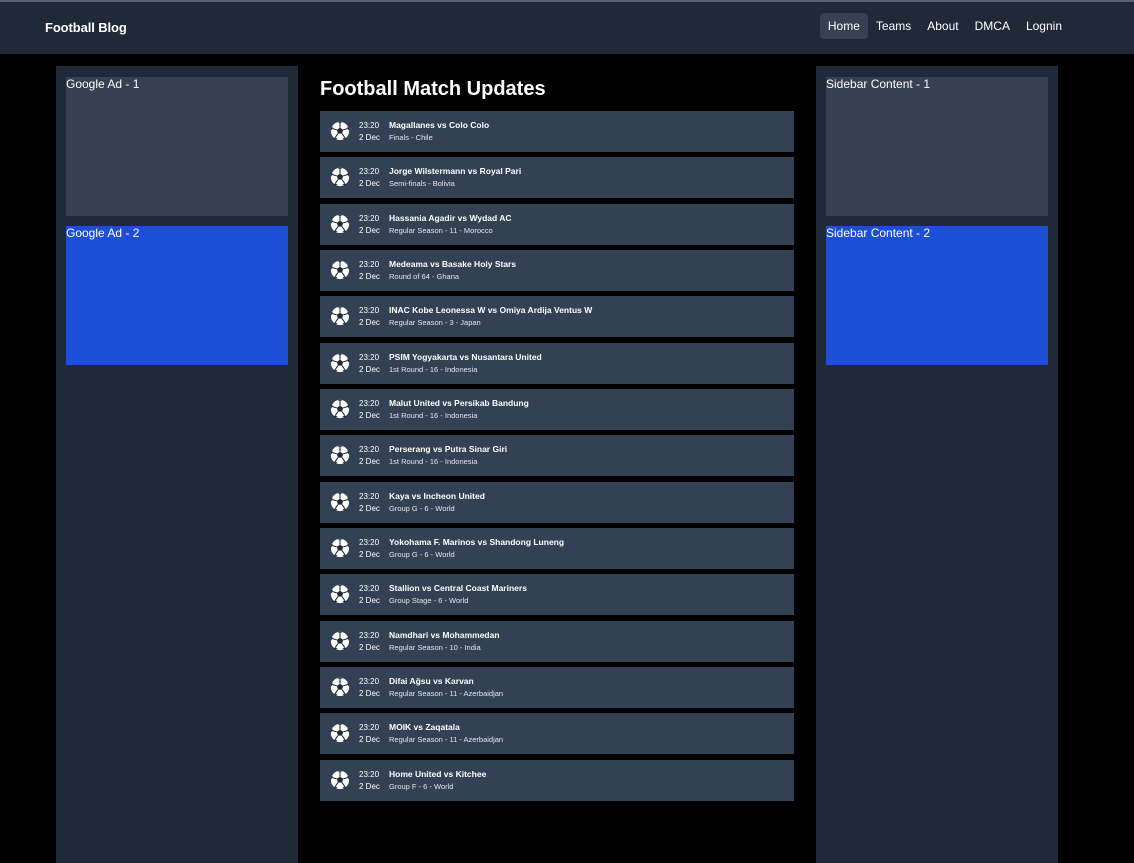 This screenshot has height=863, width=1134. Describe the element at coordinates (424, 727) in the screenshot. I see `match-title: MOIK vs Zaqatala` at that location.